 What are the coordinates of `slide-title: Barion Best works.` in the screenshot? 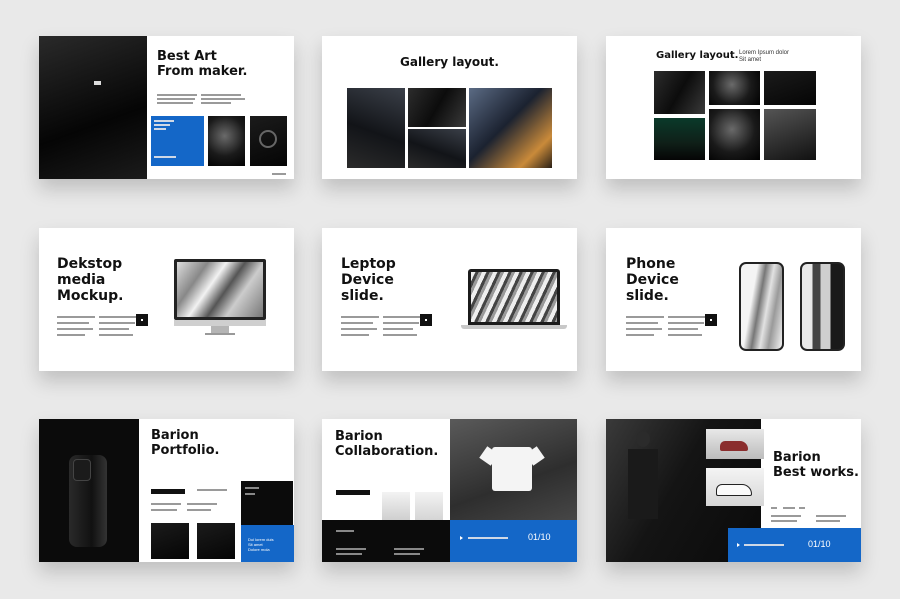 It's located at (816, 465).